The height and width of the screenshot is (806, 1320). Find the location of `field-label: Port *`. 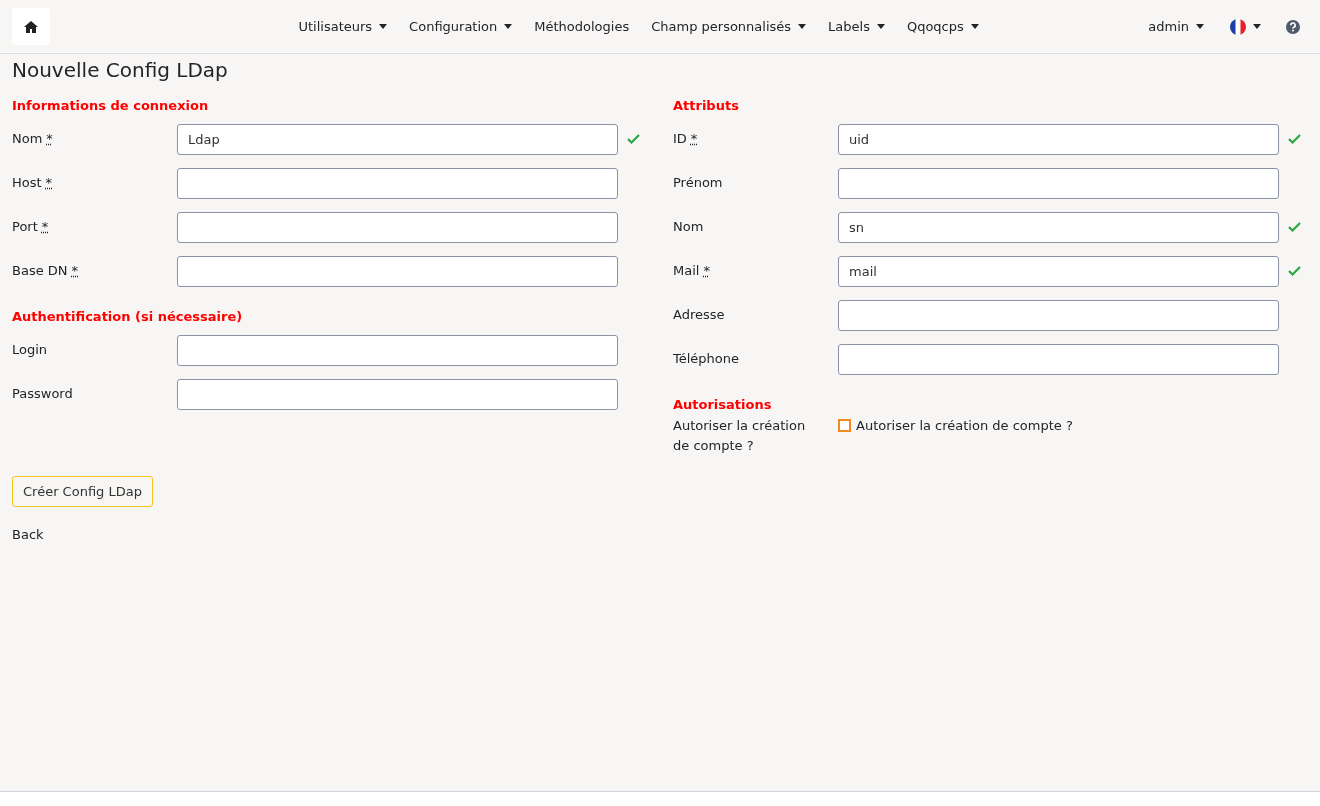

field-label: Port * is located at coordinates (31, 227).